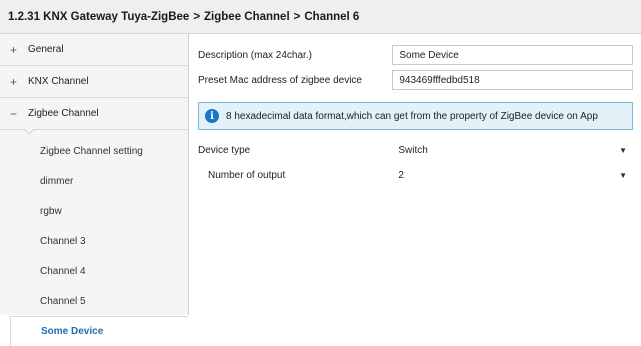 The height and width of the screenshot is (346, 641). I want to click on breadcrumb-device: 1.2.31 KNX Gateway Tuya-ZigBee, so click(99, 16).